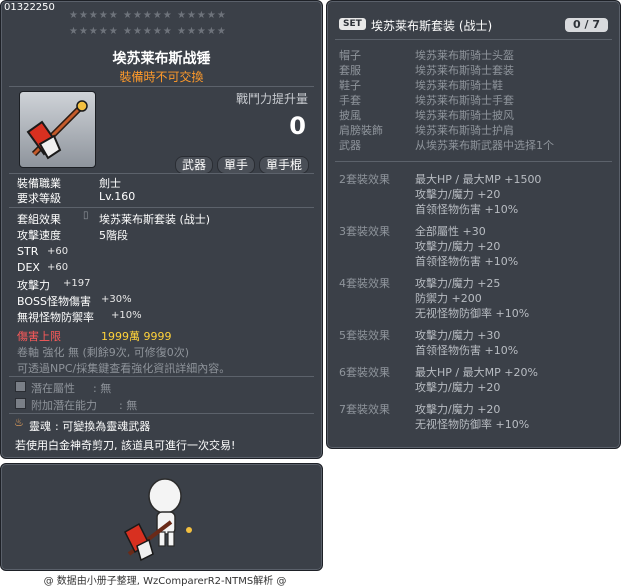  What do you see at coordinates (364, 231) in the screenshot?
I see `set-effect-label: 3套裝效果` at bounding box center [364, 231].